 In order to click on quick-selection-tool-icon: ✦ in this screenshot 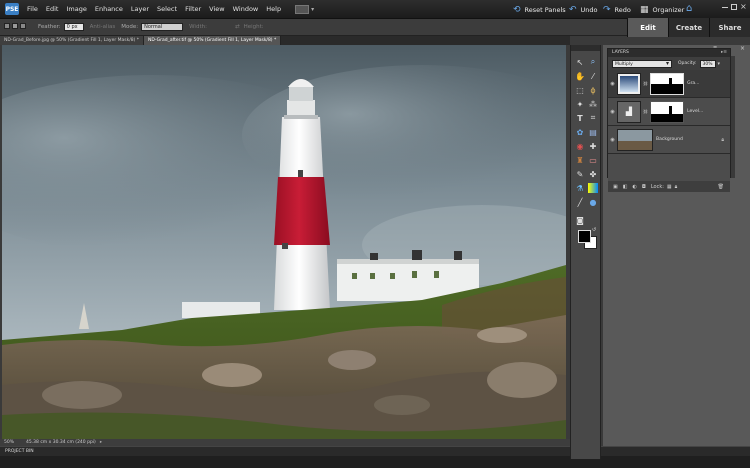, I will do `click(580, 104)`.